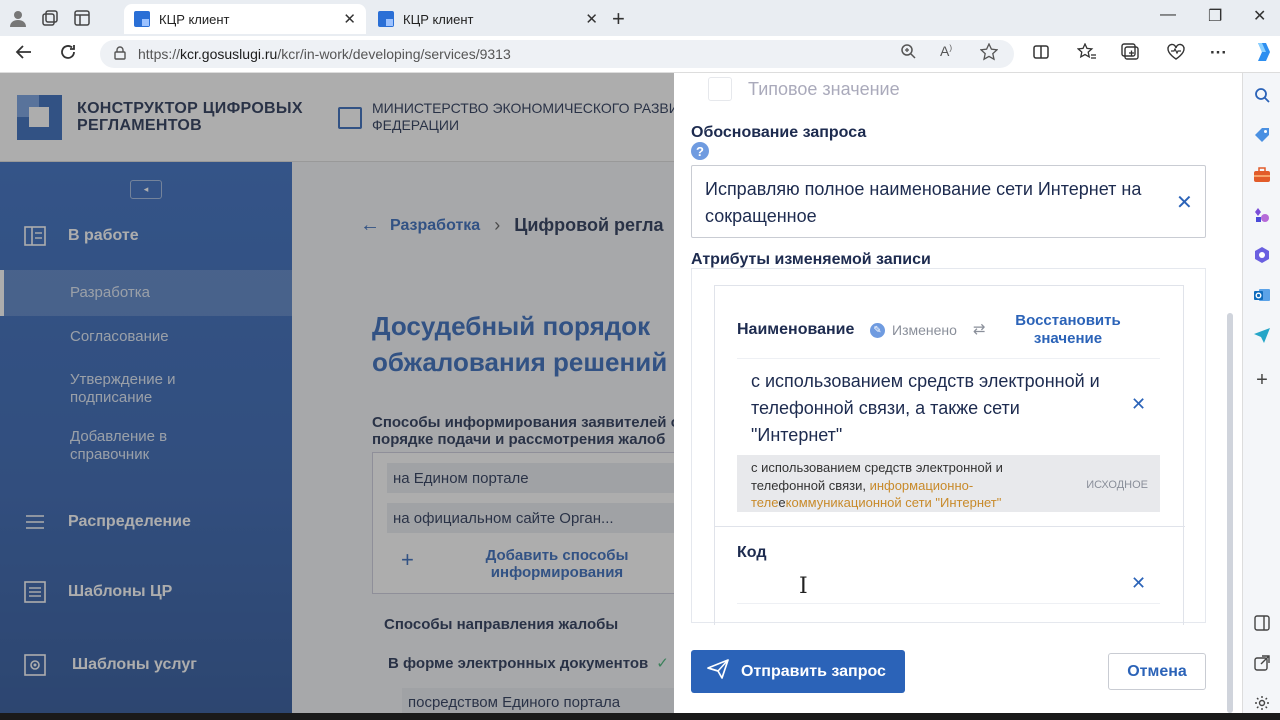 This screenshot has height=720, width=1280. What do you see at coordinates (618, 19) in the screenshot?
I see `new-tab-button: +` at bounding box center [618, 19].